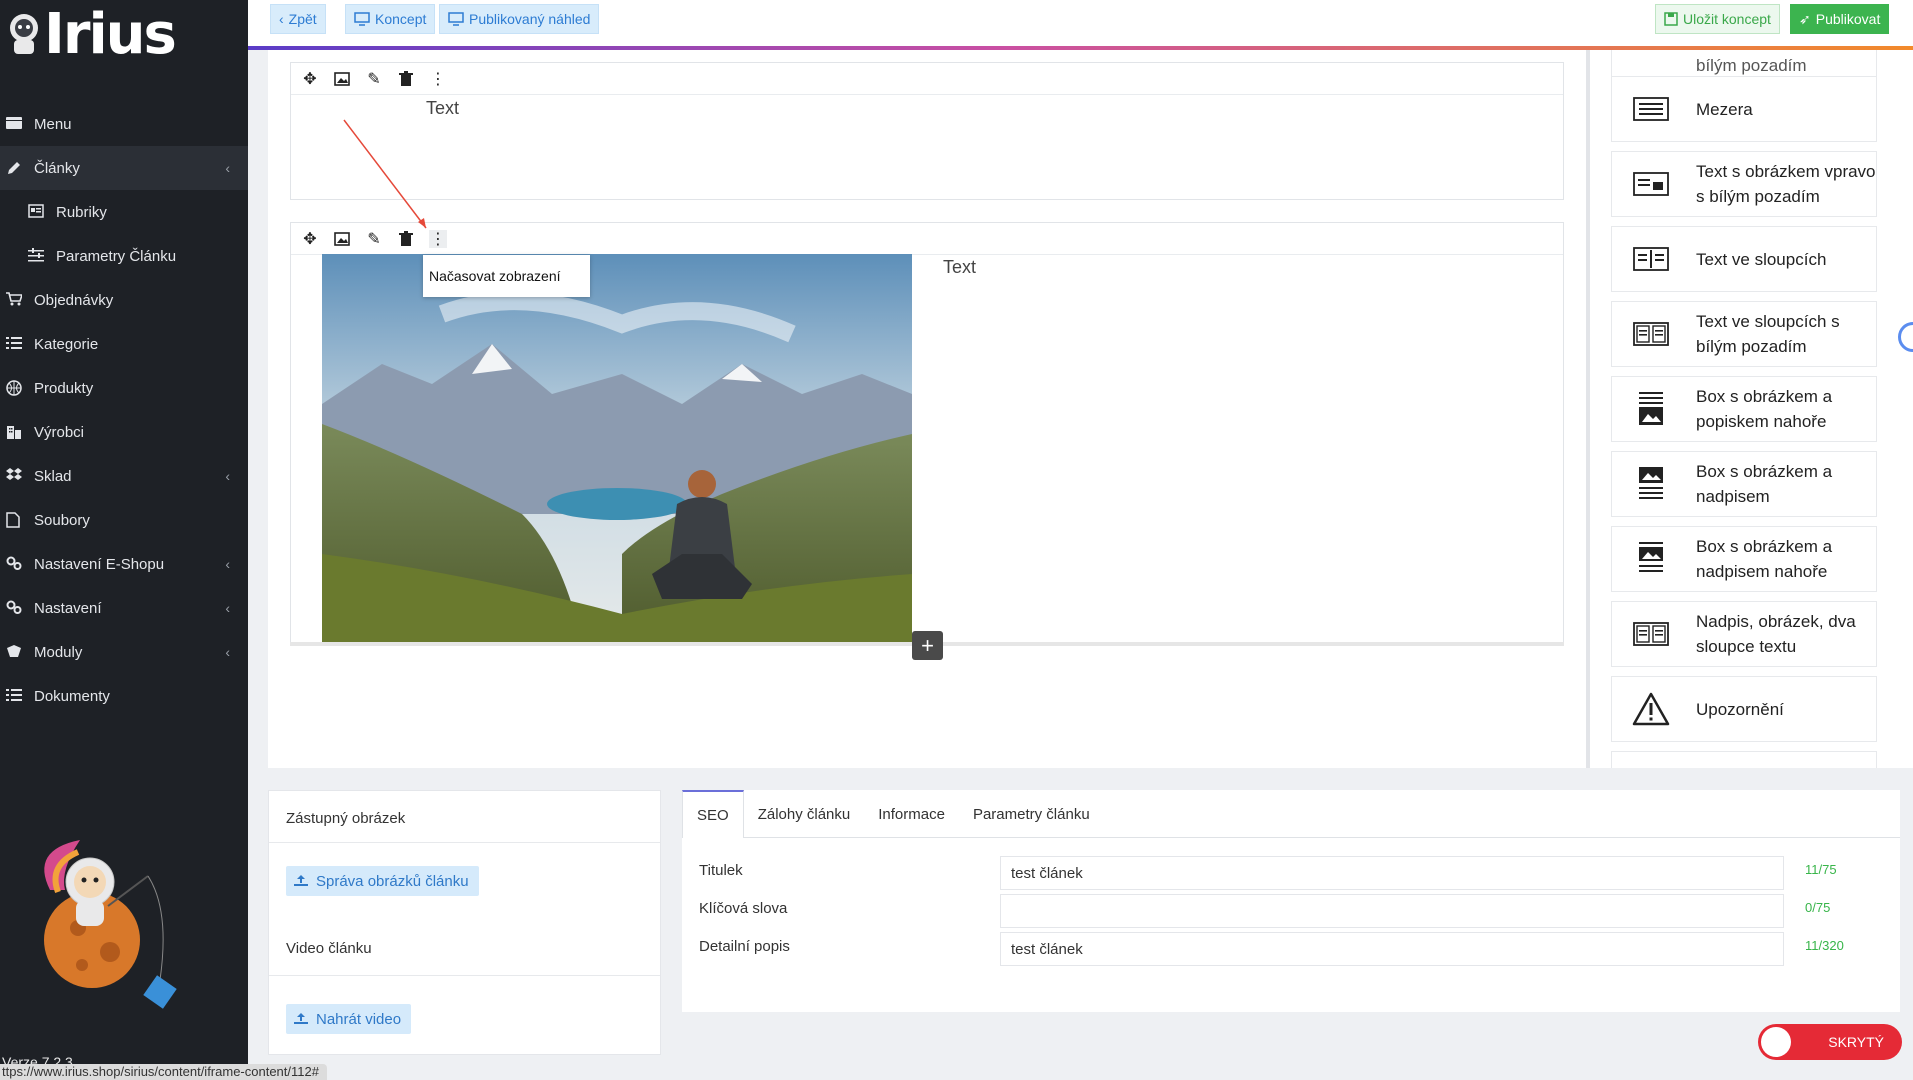 The width and height of the screenshot is (1913, 1080). I want to click on palette-item: Text ve sloupcích, so click(1744, 259).